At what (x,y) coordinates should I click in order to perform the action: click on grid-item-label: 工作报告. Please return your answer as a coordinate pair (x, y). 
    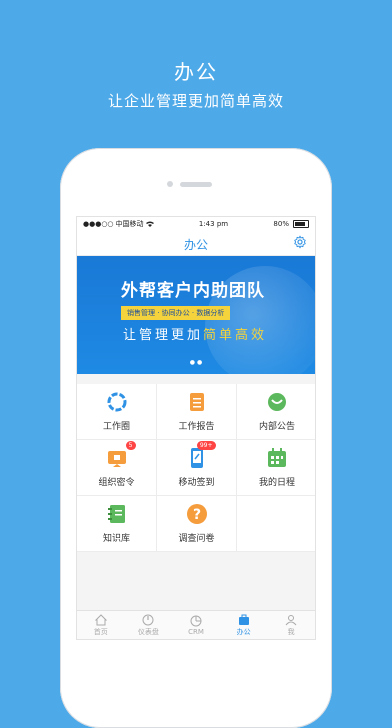
    Looking at the image, I should click on (196, 427).